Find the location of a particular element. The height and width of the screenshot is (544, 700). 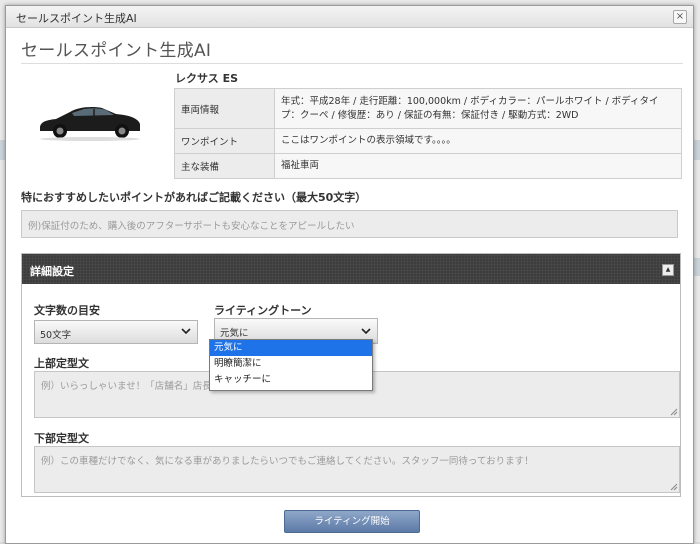

row-key: 車両情報 is located at coordinates (224, 108).